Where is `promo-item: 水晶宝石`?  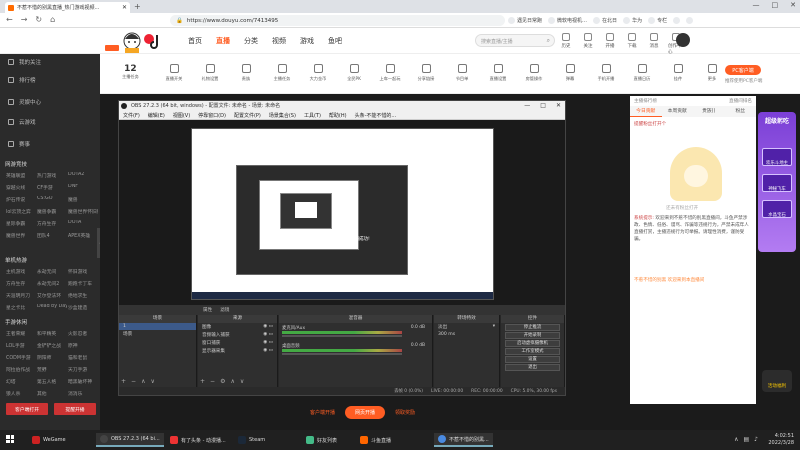
promo-item: 水晶宝石 is located at coordinates (777, 209).